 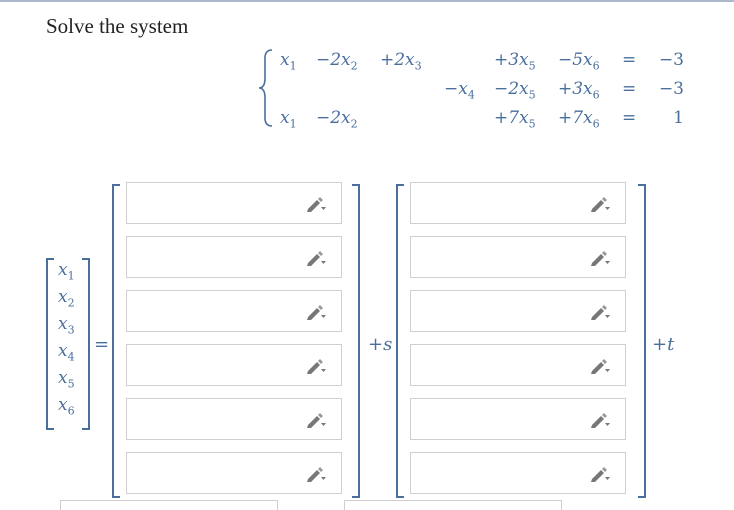 What do you see at coordinates (478, 64) in the screenshot?
I see `equation-row-1: x1 −2x2 +2x3 +3x5 −5x6 = −3` at bounding box center [478, 64].